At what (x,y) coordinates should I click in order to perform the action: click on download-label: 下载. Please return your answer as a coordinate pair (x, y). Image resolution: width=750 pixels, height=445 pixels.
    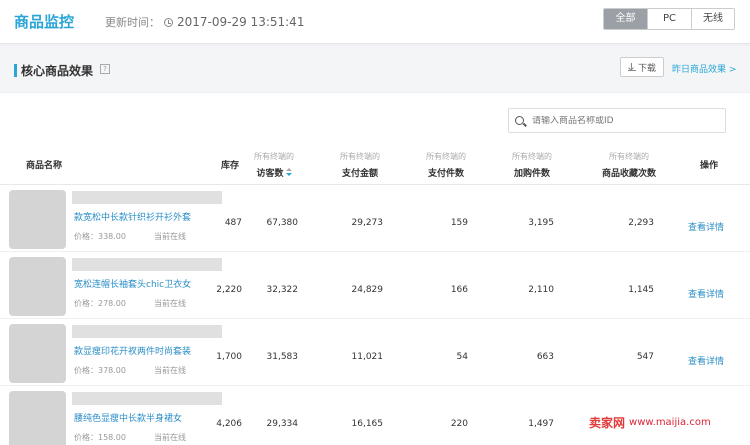
    Looking at the image, I should click on (646, 68).